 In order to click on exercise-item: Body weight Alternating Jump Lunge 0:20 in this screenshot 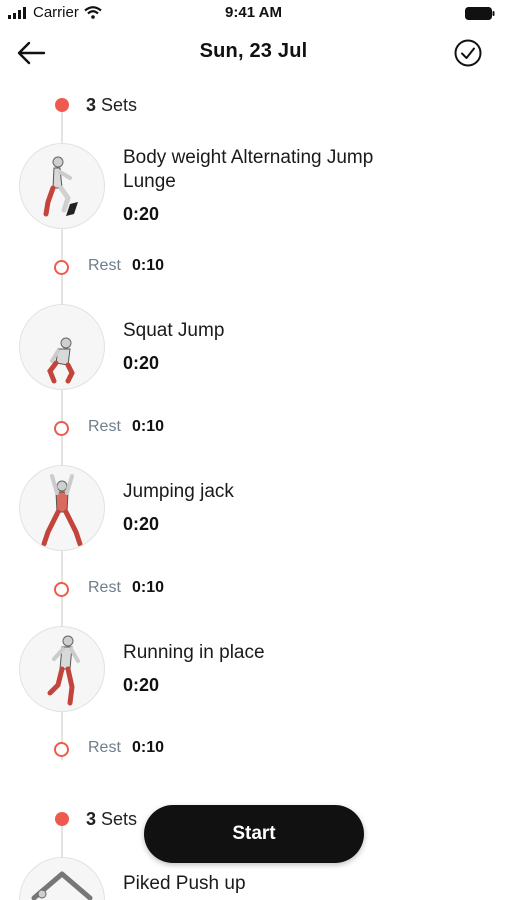, I will do `click(253, 188)`.